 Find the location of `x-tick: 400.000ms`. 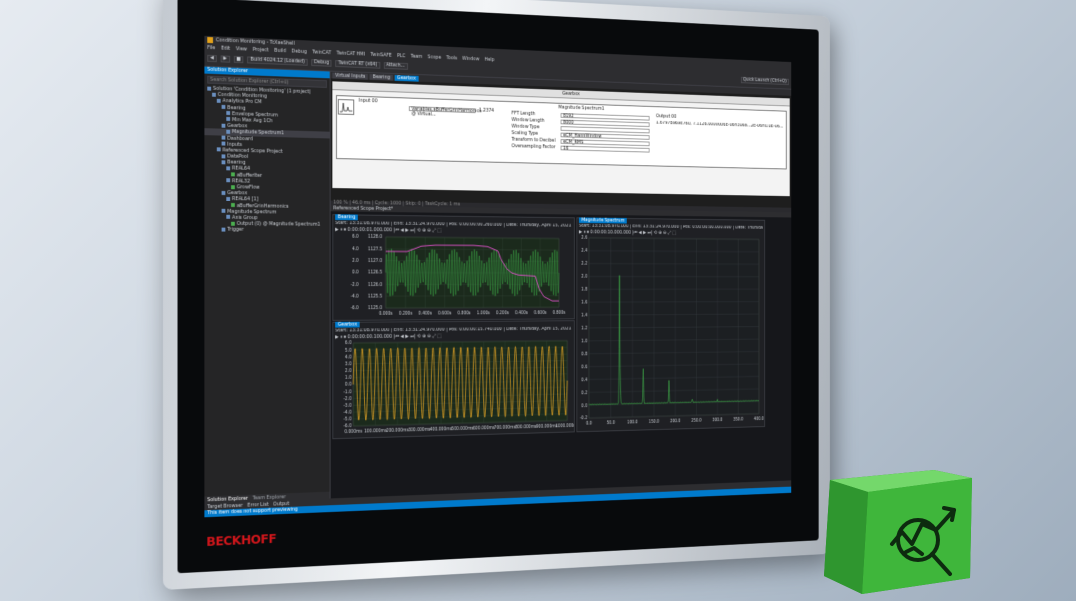

x-tick: 400.000ms is located at coordinates (441, 429).